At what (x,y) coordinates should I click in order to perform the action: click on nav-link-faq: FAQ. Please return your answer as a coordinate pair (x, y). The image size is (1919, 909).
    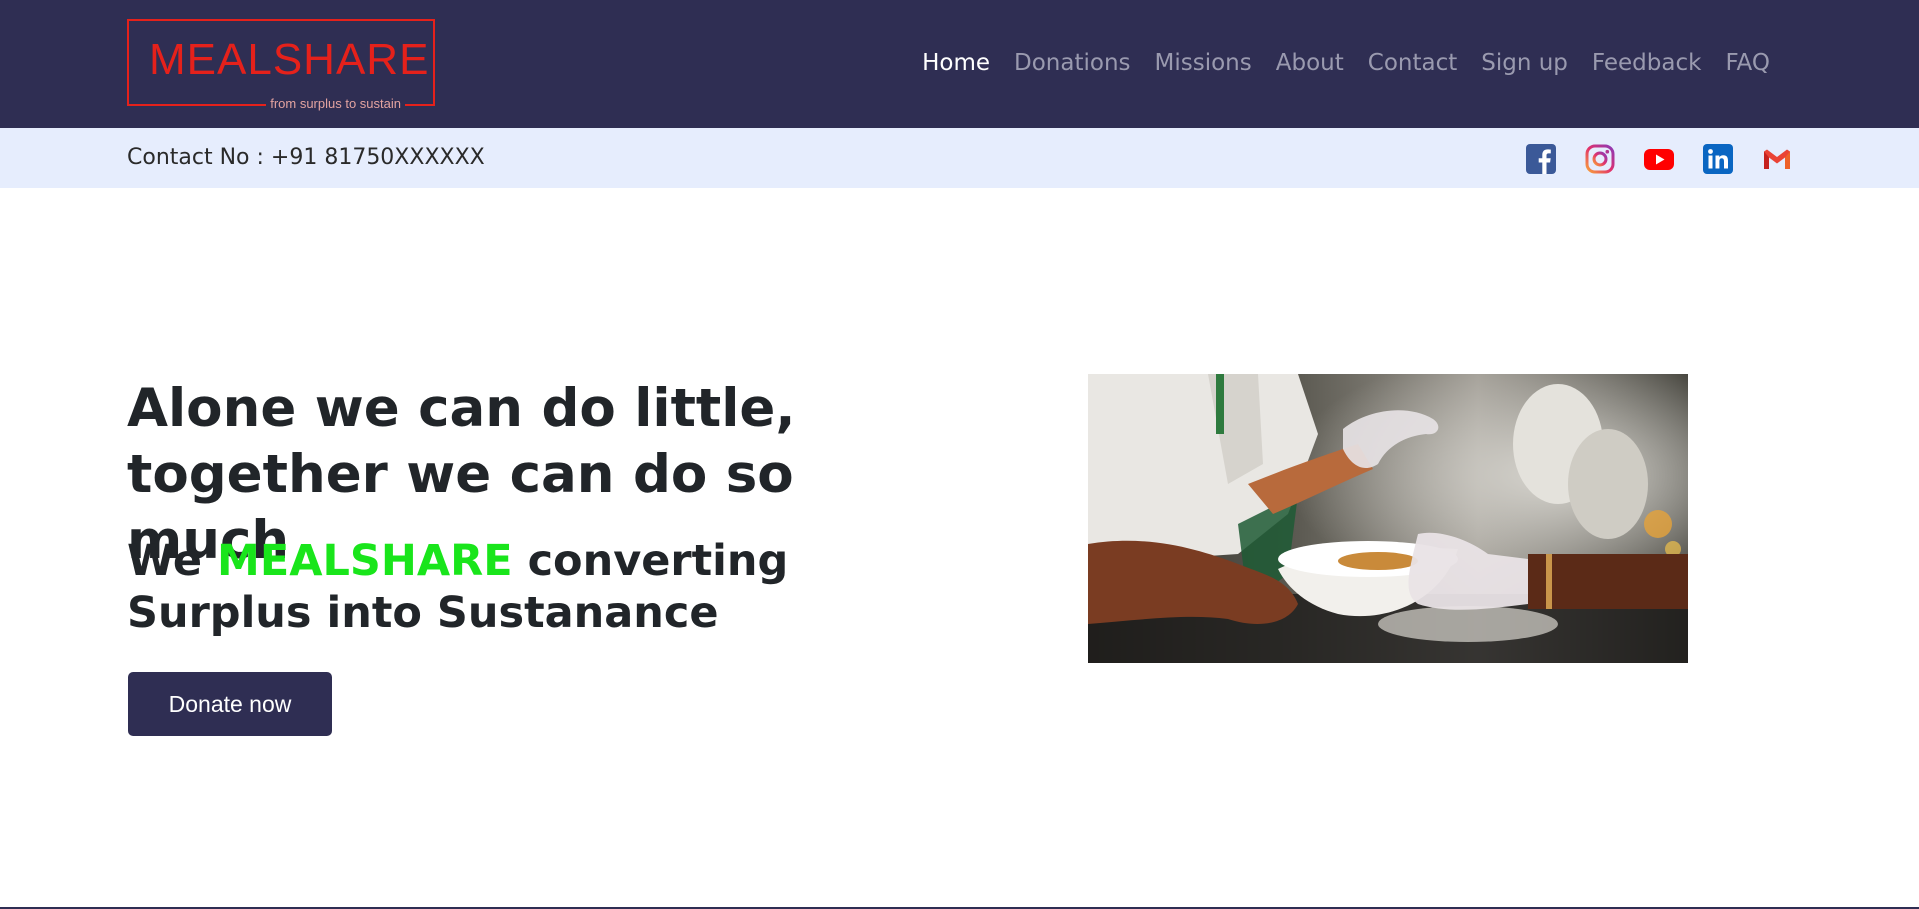
    Looking at the image, I should click on (1747, 63).